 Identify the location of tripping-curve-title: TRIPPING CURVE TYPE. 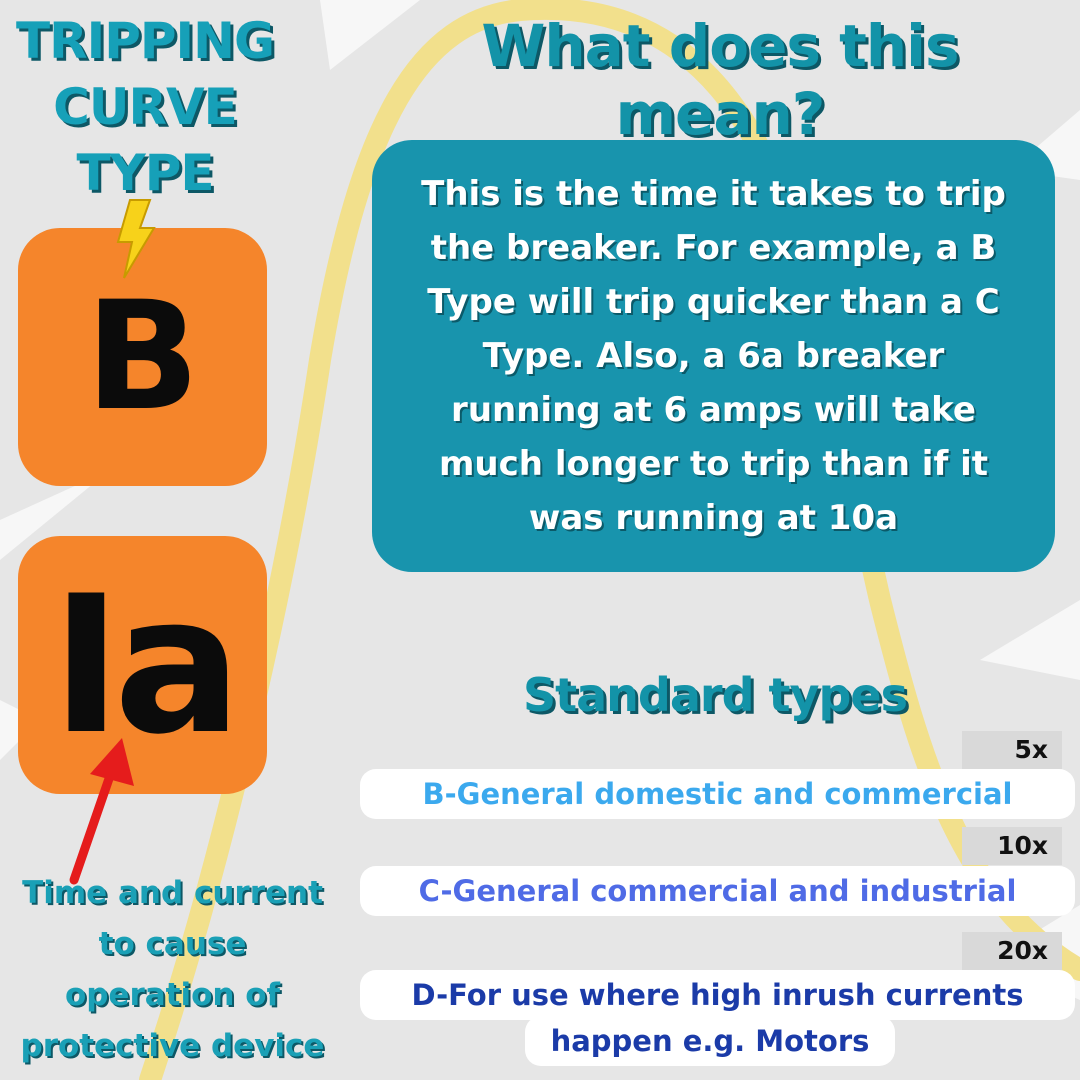
(145, 107).